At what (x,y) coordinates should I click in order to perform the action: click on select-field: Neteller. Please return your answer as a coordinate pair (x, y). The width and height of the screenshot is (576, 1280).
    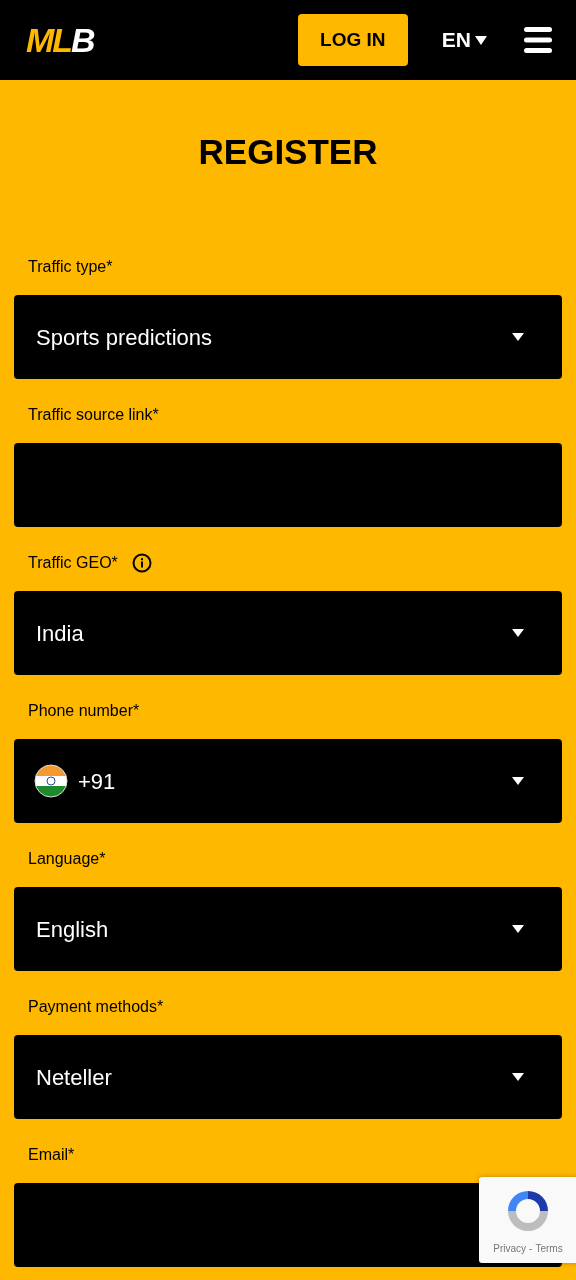
    Looking at the image, I should click on (288, 1077).